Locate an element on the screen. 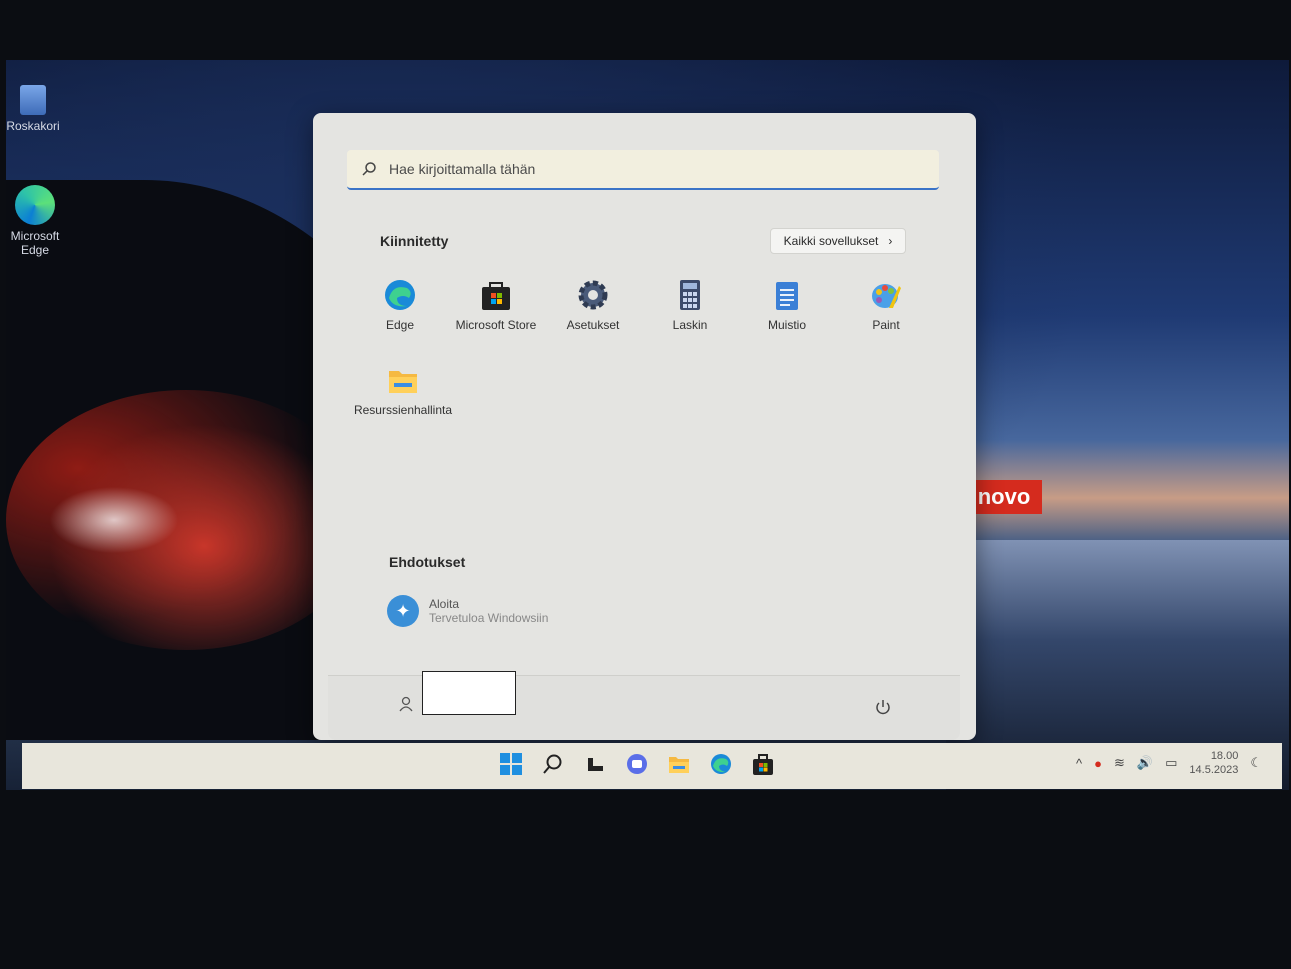  taskbar-store-button is located at coordinates (763, 764).